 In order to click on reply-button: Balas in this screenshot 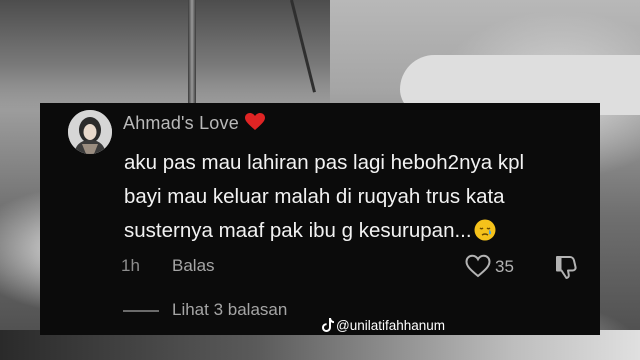, I will do `click(193, 266)`.